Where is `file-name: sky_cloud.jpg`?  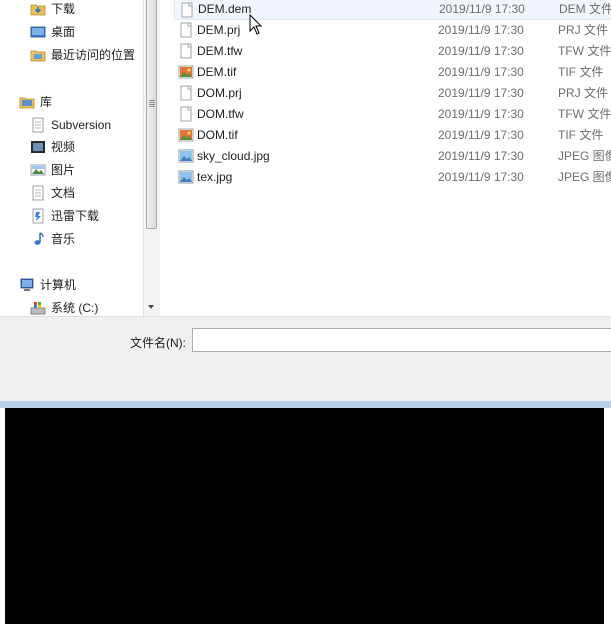 file-name: sky_cloud.jpg is located at coordinates (233, 156).